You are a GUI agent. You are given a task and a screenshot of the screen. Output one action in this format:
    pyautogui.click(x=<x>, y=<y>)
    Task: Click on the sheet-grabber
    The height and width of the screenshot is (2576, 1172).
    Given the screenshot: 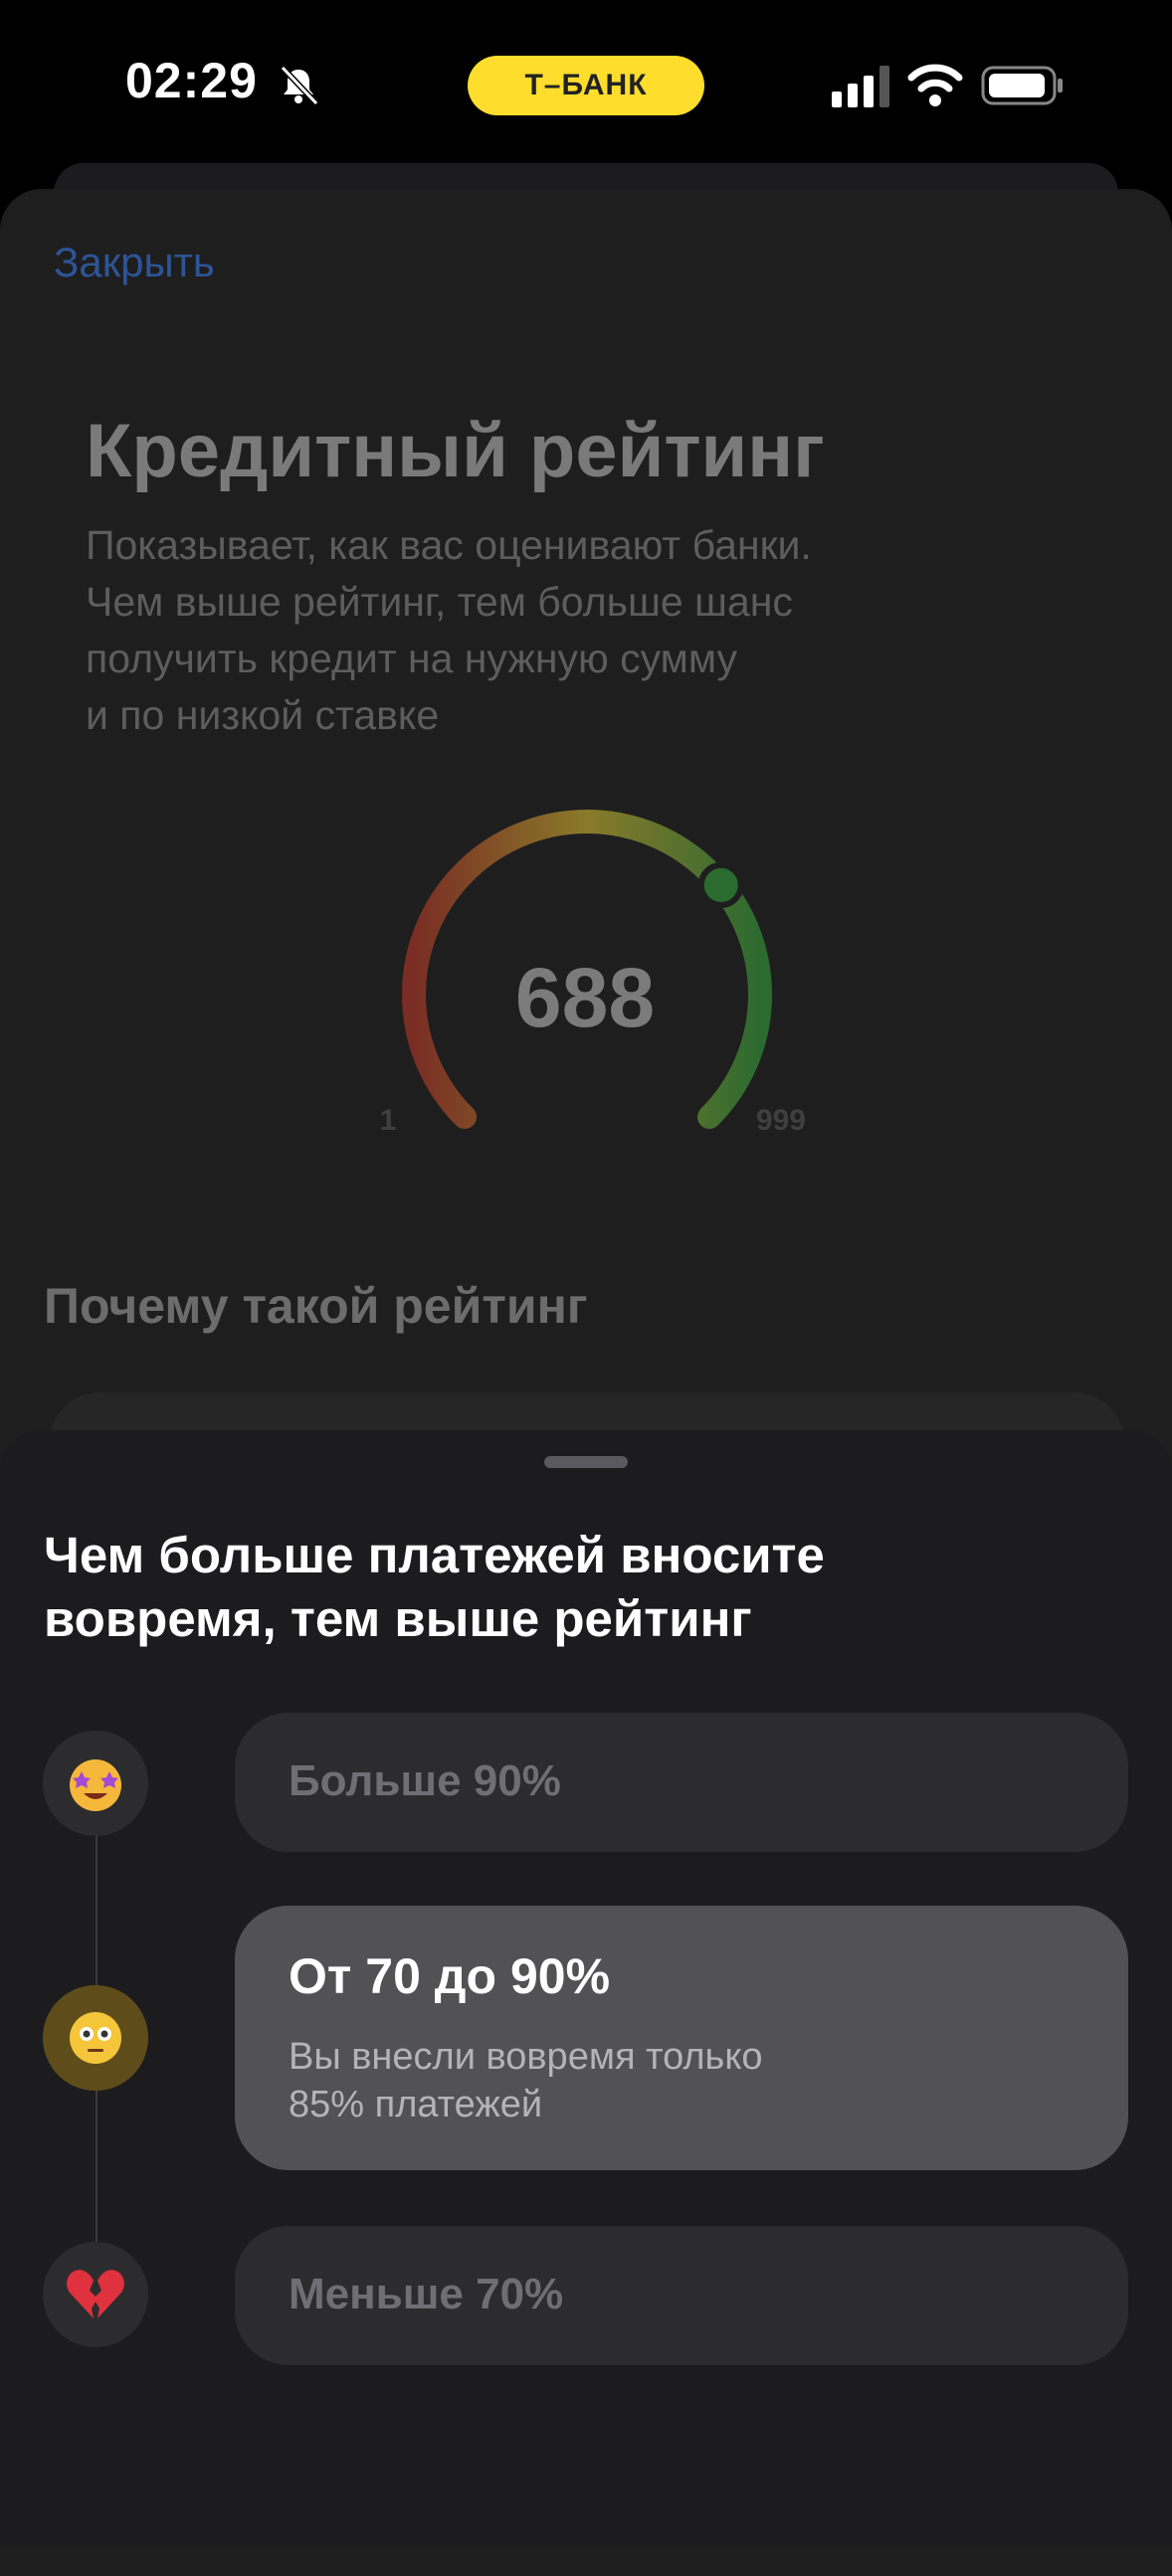 What is the action you would take?
    pyautogui.click(x=586, y=1462)
    